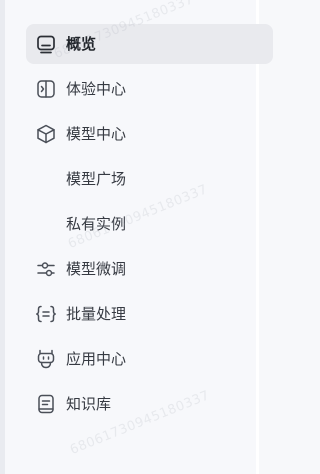  Describe the element at coordinates (46, 269) in the screenshot. I see `sliders-icon` at that location.